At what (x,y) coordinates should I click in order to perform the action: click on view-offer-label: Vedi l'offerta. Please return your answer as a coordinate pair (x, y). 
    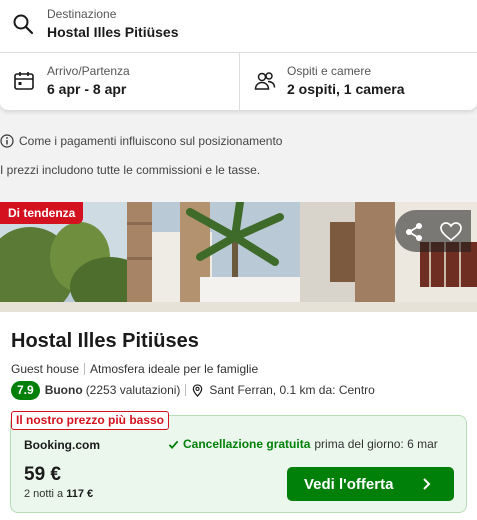
    Looking at the image, I should click on (349, 484).